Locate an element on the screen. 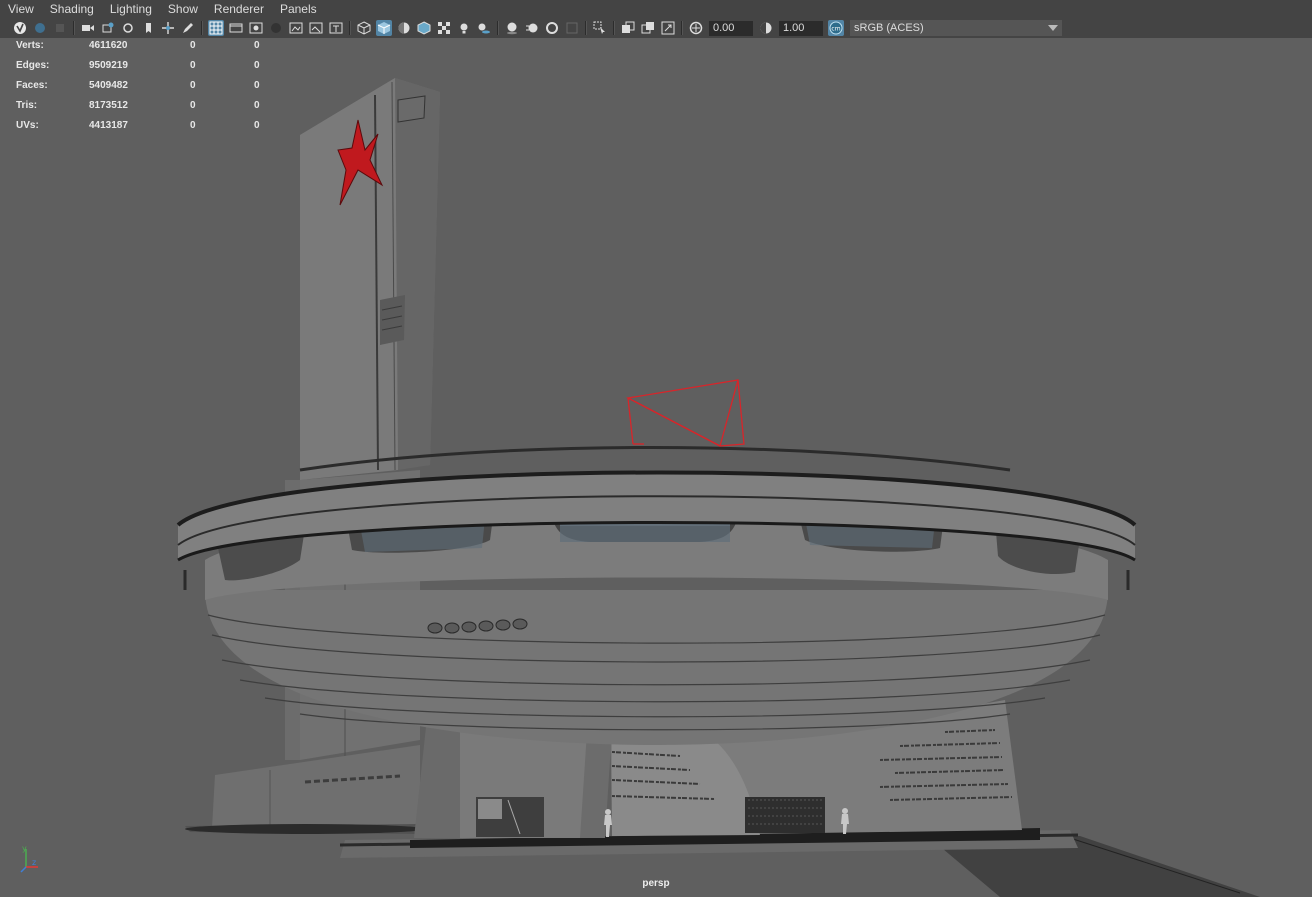  motion-blur-icon is located at coordinates (532, 28).